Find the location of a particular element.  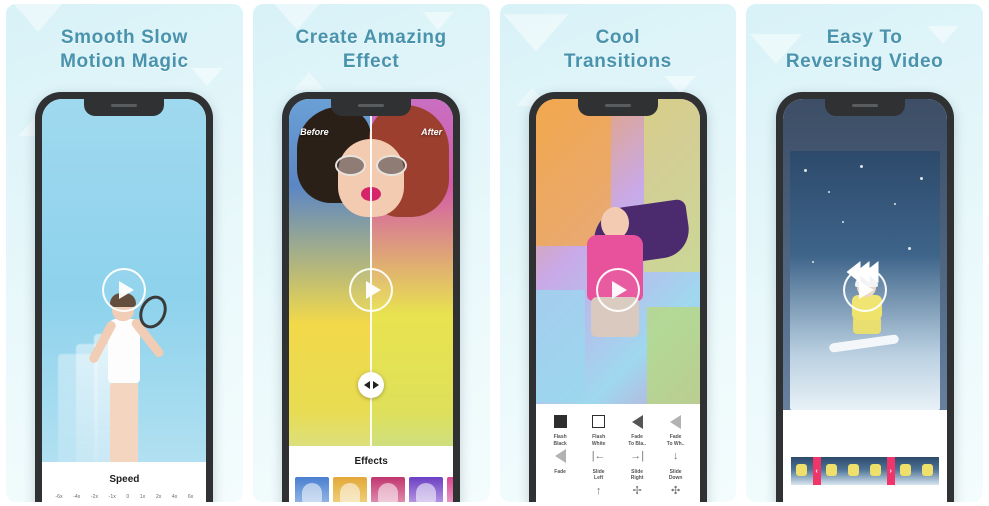

phone-mockup: ‹ › is located at coordinates (864, 297).